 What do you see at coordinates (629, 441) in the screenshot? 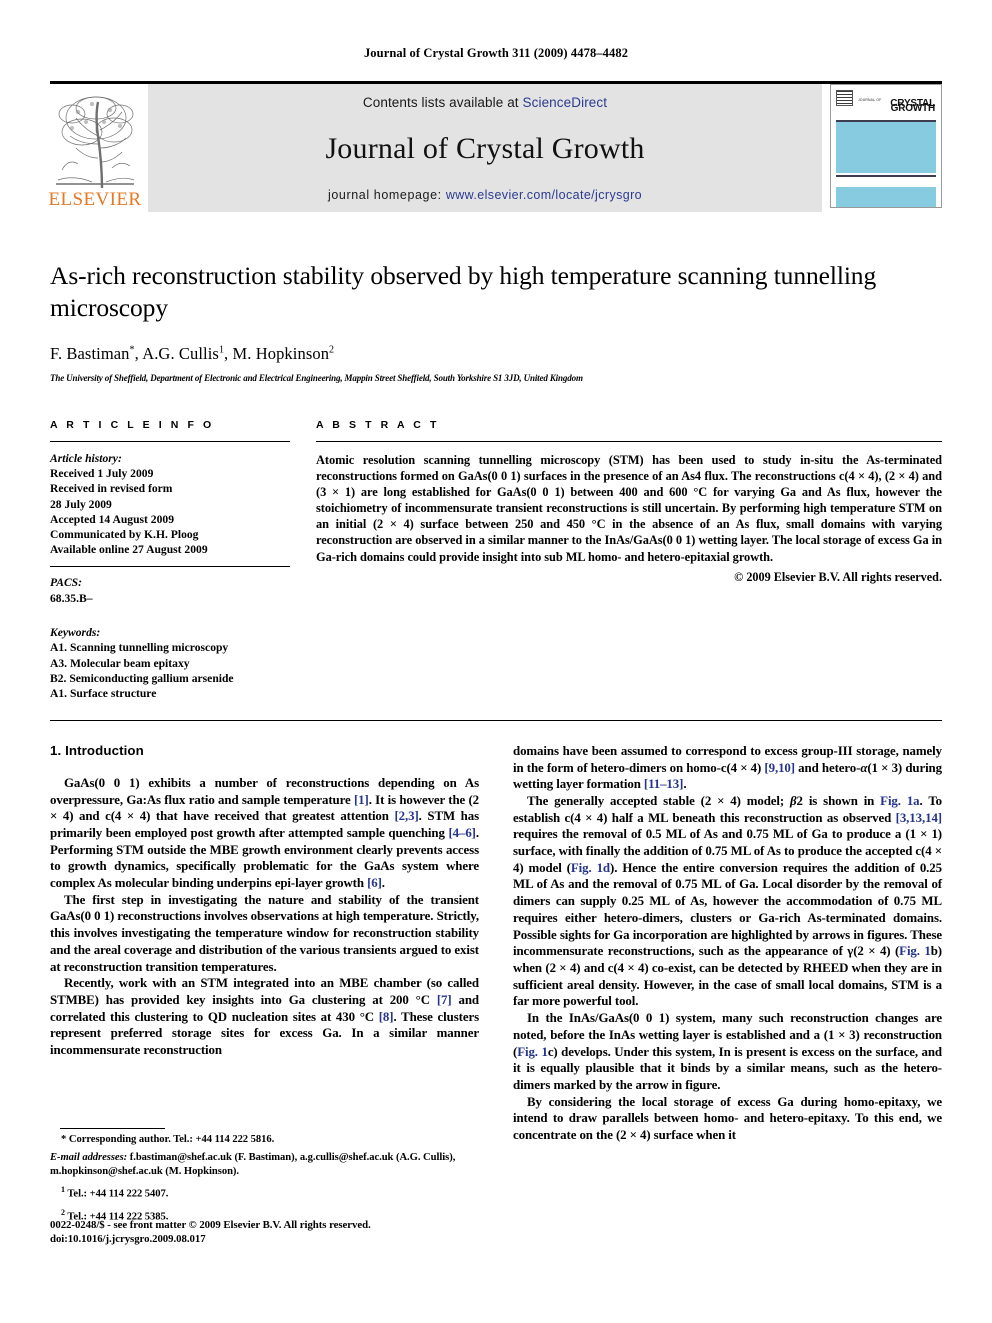
I see `abstract-rule` at bounding box center [629, 441].